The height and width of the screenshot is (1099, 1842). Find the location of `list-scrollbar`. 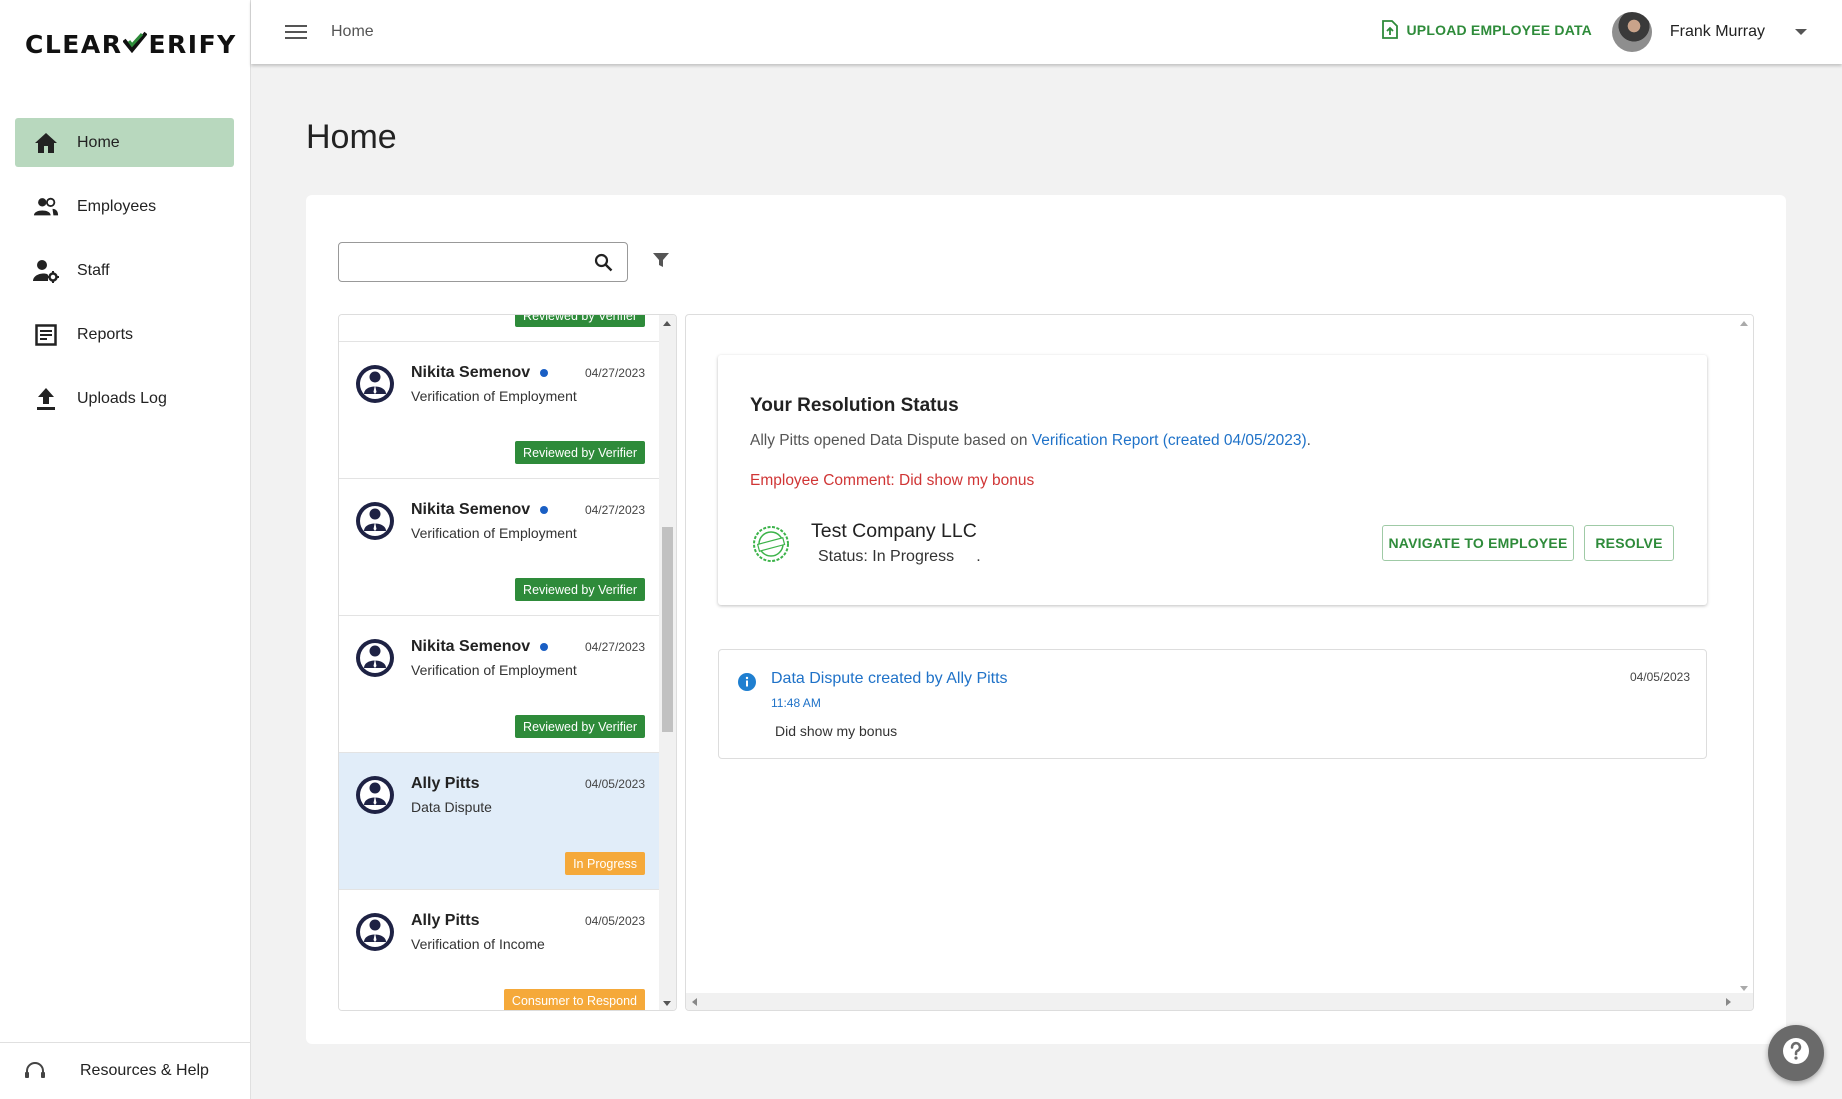

list-scrollbar is located at coordinates (667, 662).